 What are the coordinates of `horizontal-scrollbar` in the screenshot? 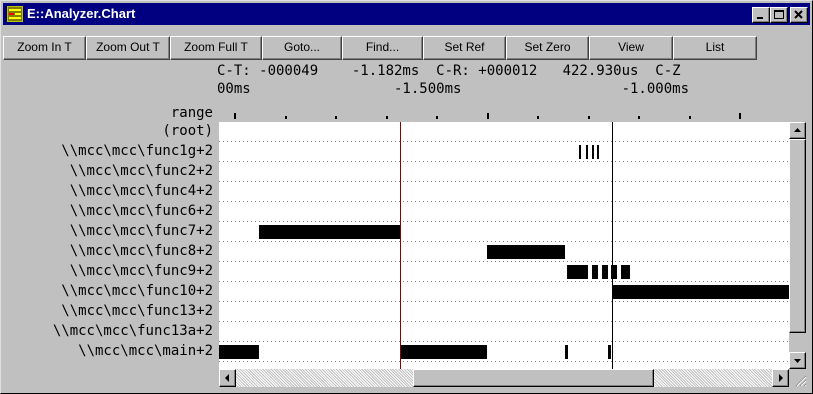 It's located at (504, 378).